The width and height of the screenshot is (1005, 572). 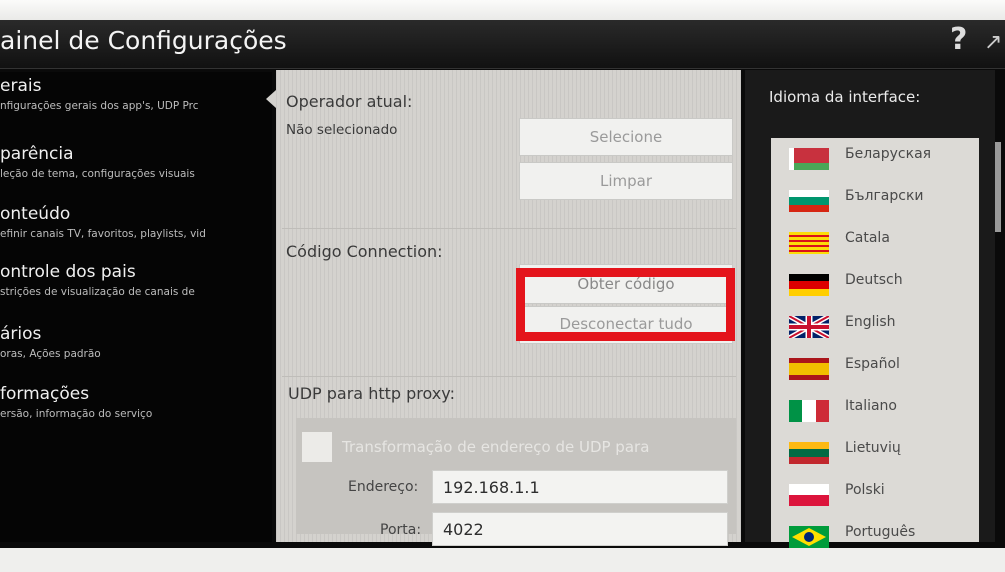 I want to click on language-item-catalan: Catala, so click(x=875, y=241).